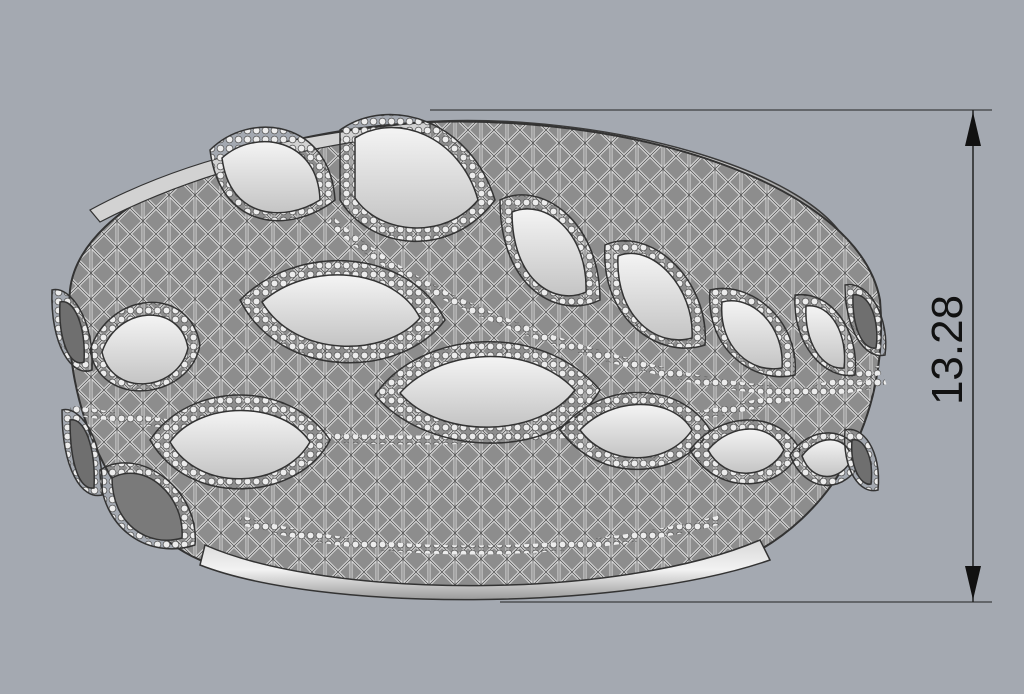  Describe the element at coordinates (973, 129) in the screenshot. I see `dimension-arrow-top` at that location.